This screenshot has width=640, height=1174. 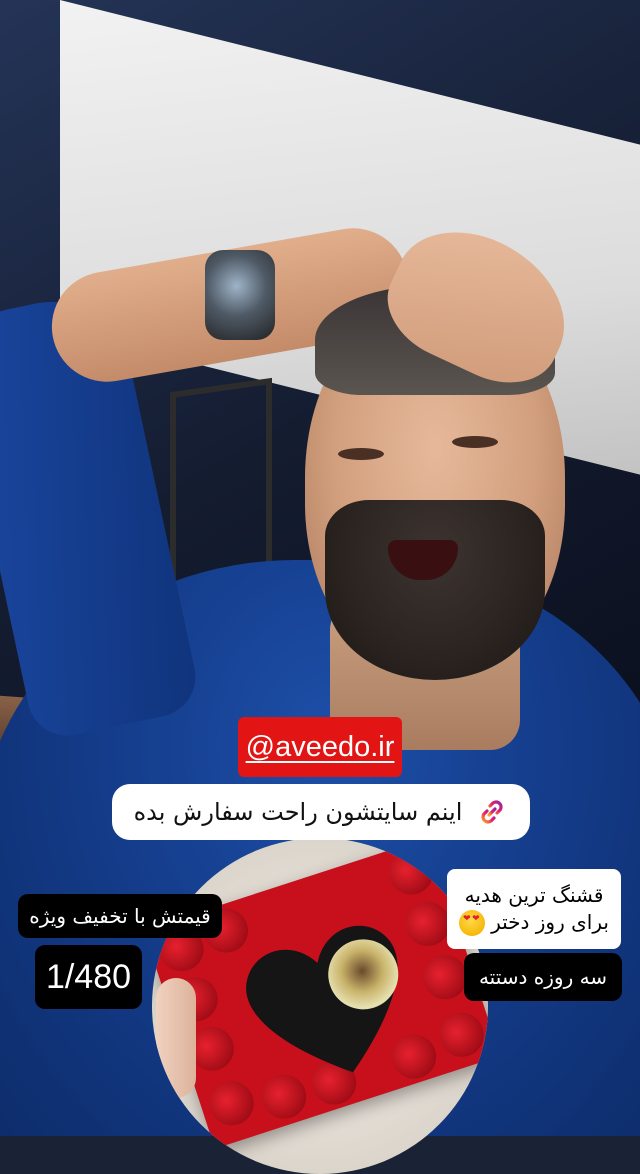 I want to click on gift-tag-line2-row: برای روز دختر, so click(x=534, y=922).